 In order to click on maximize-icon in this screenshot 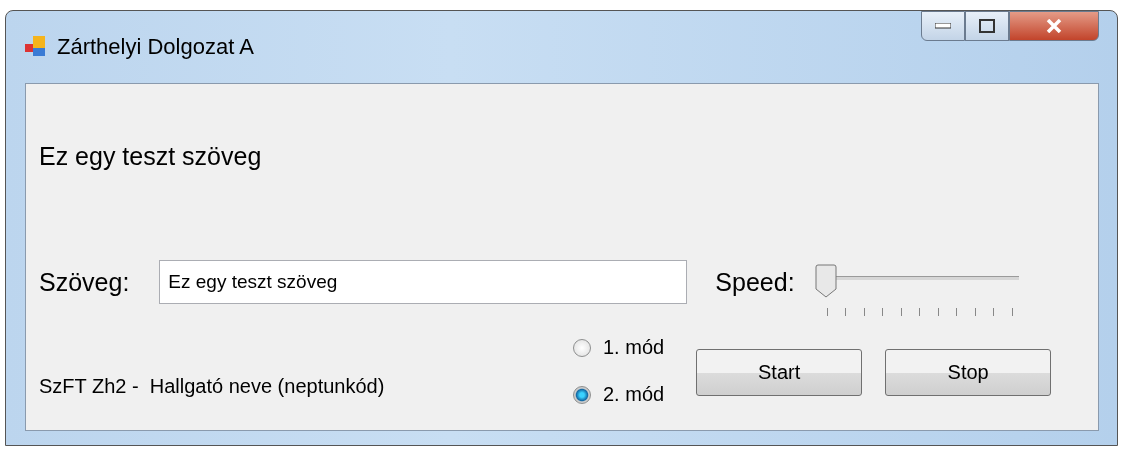, I will do `click(987, 26)`.